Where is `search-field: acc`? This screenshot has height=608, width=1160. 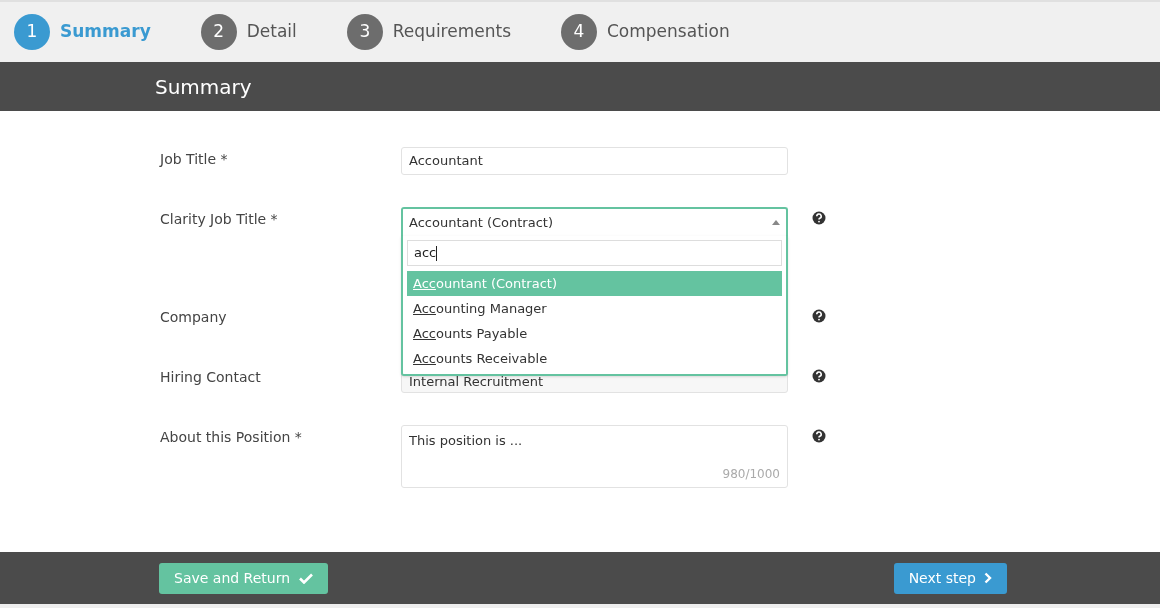
search-field: acc is located at coordinates (594, 253).